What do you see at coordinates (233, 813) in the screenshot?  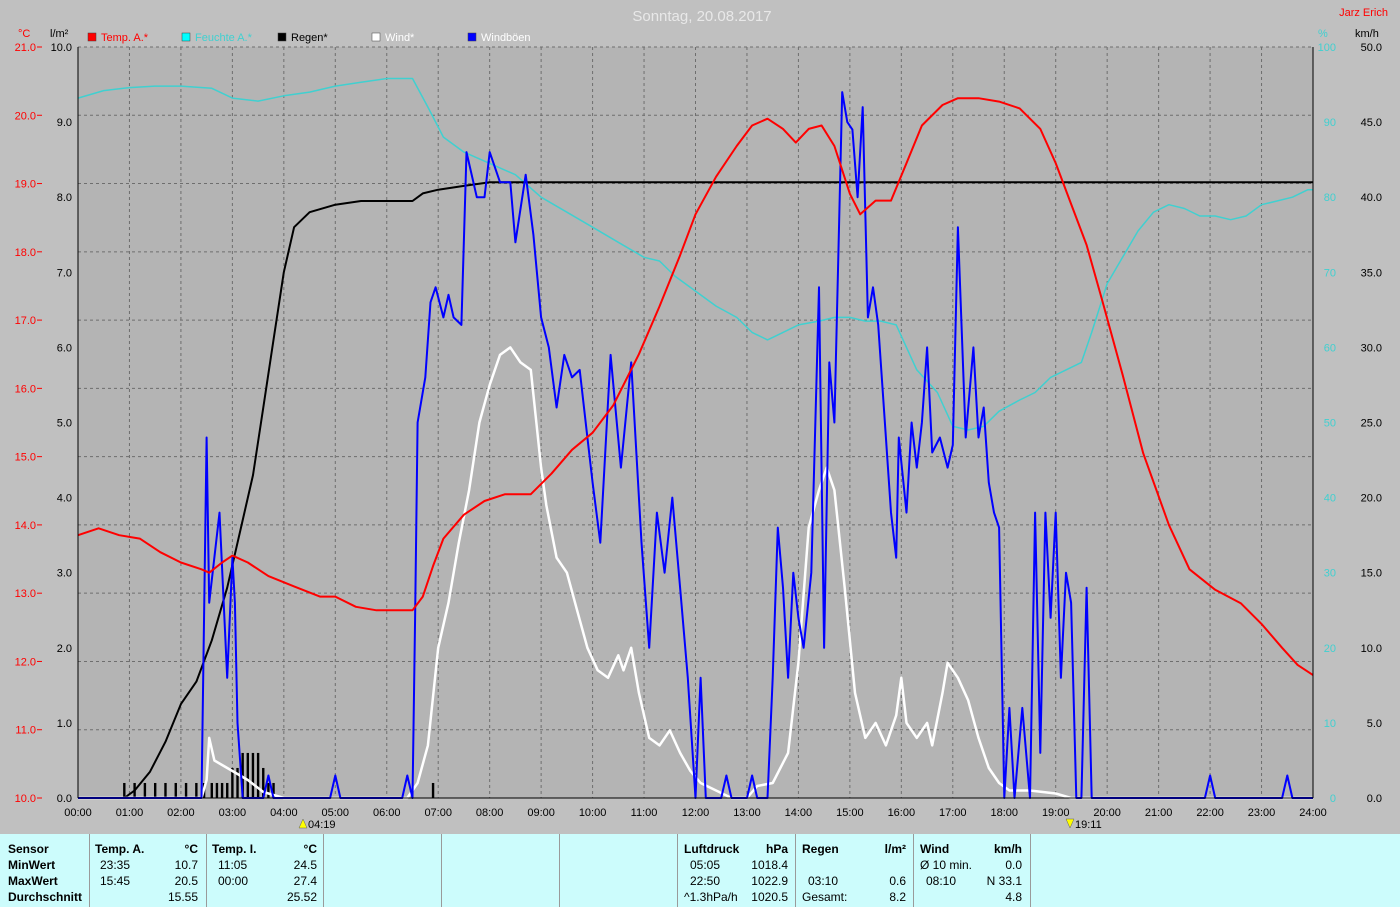 I see `x-tick-label: 03:00` at bounding box center [233, 813].